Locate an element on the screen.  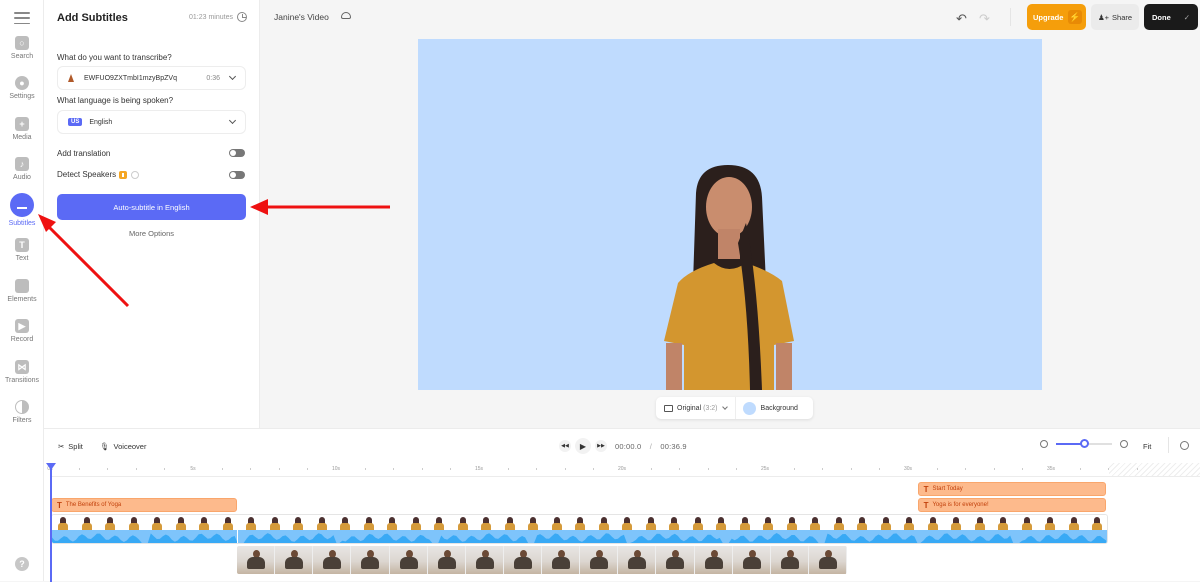
ruler-tick-label: 35s is located at coordinates (1051, 469).